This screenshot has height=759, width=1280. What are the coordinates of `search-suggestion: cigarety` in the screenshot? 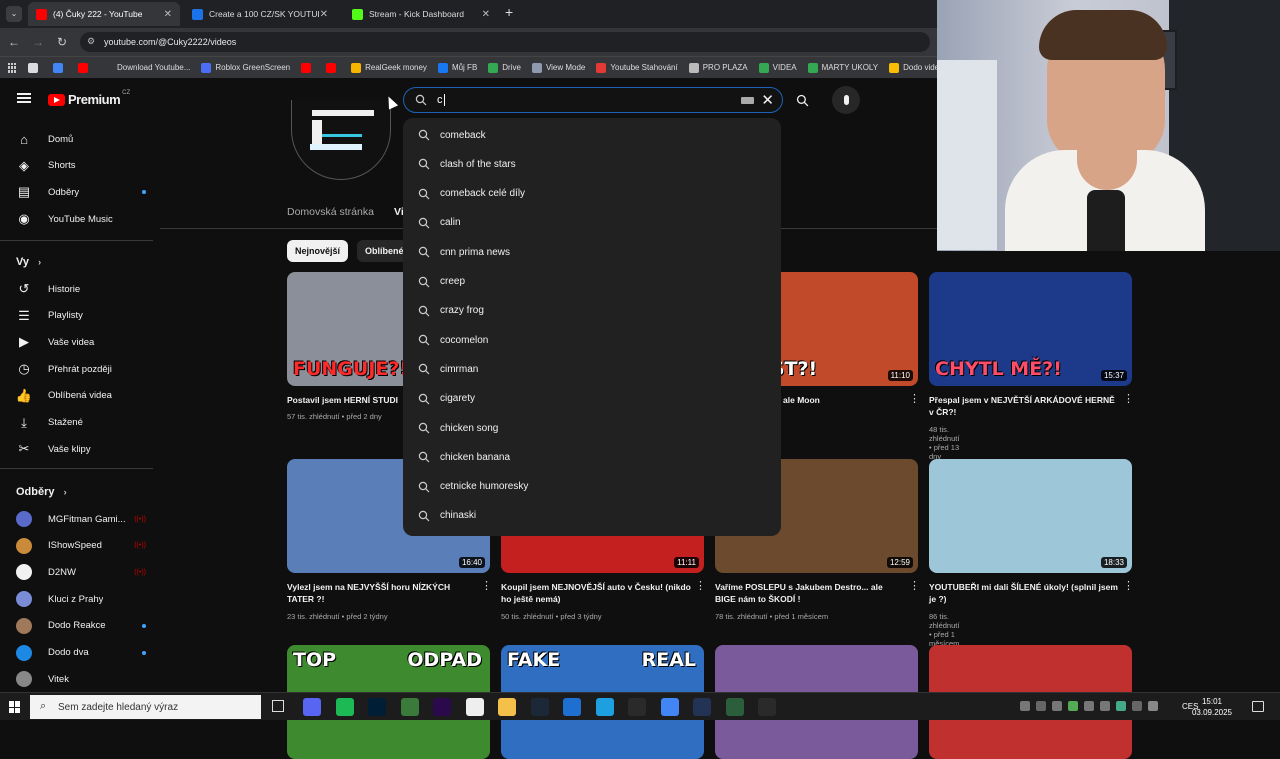 It's located at (446, 399).